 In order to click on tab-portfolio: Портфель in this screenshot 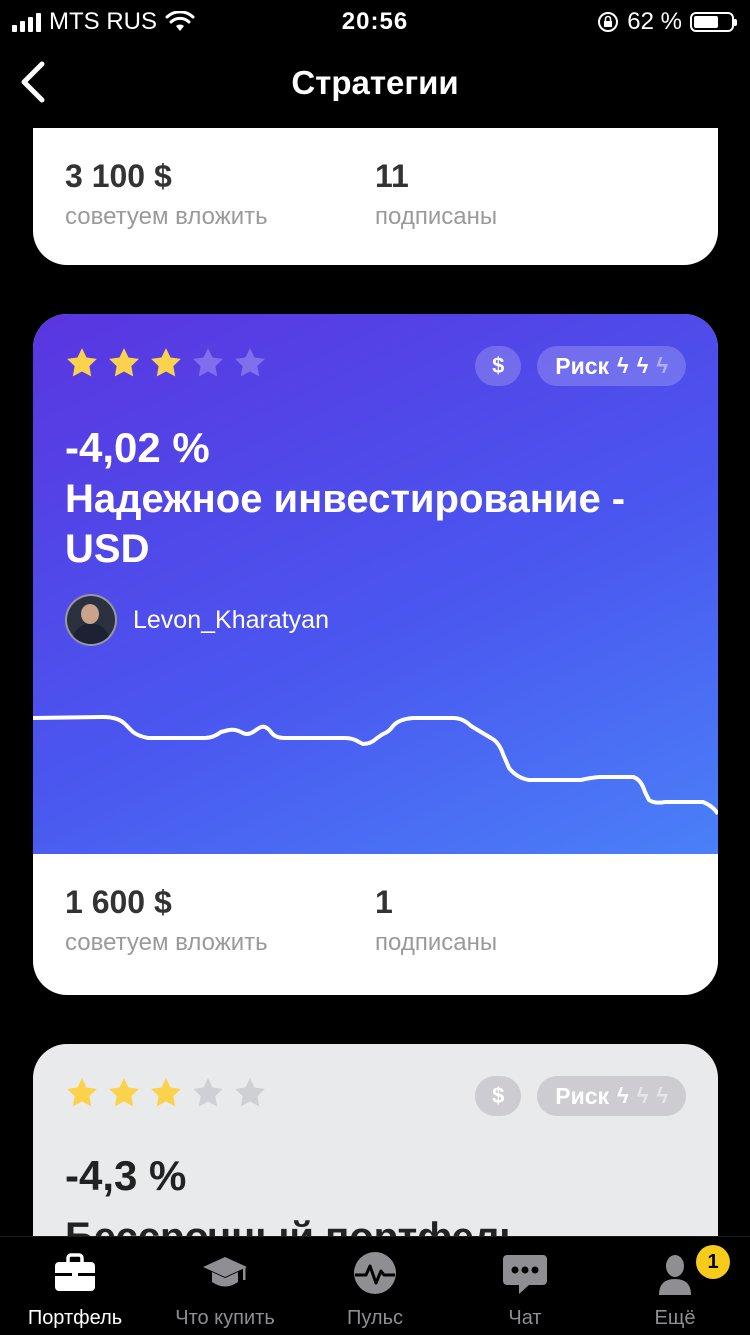, I will do `click(75, 1286)`.